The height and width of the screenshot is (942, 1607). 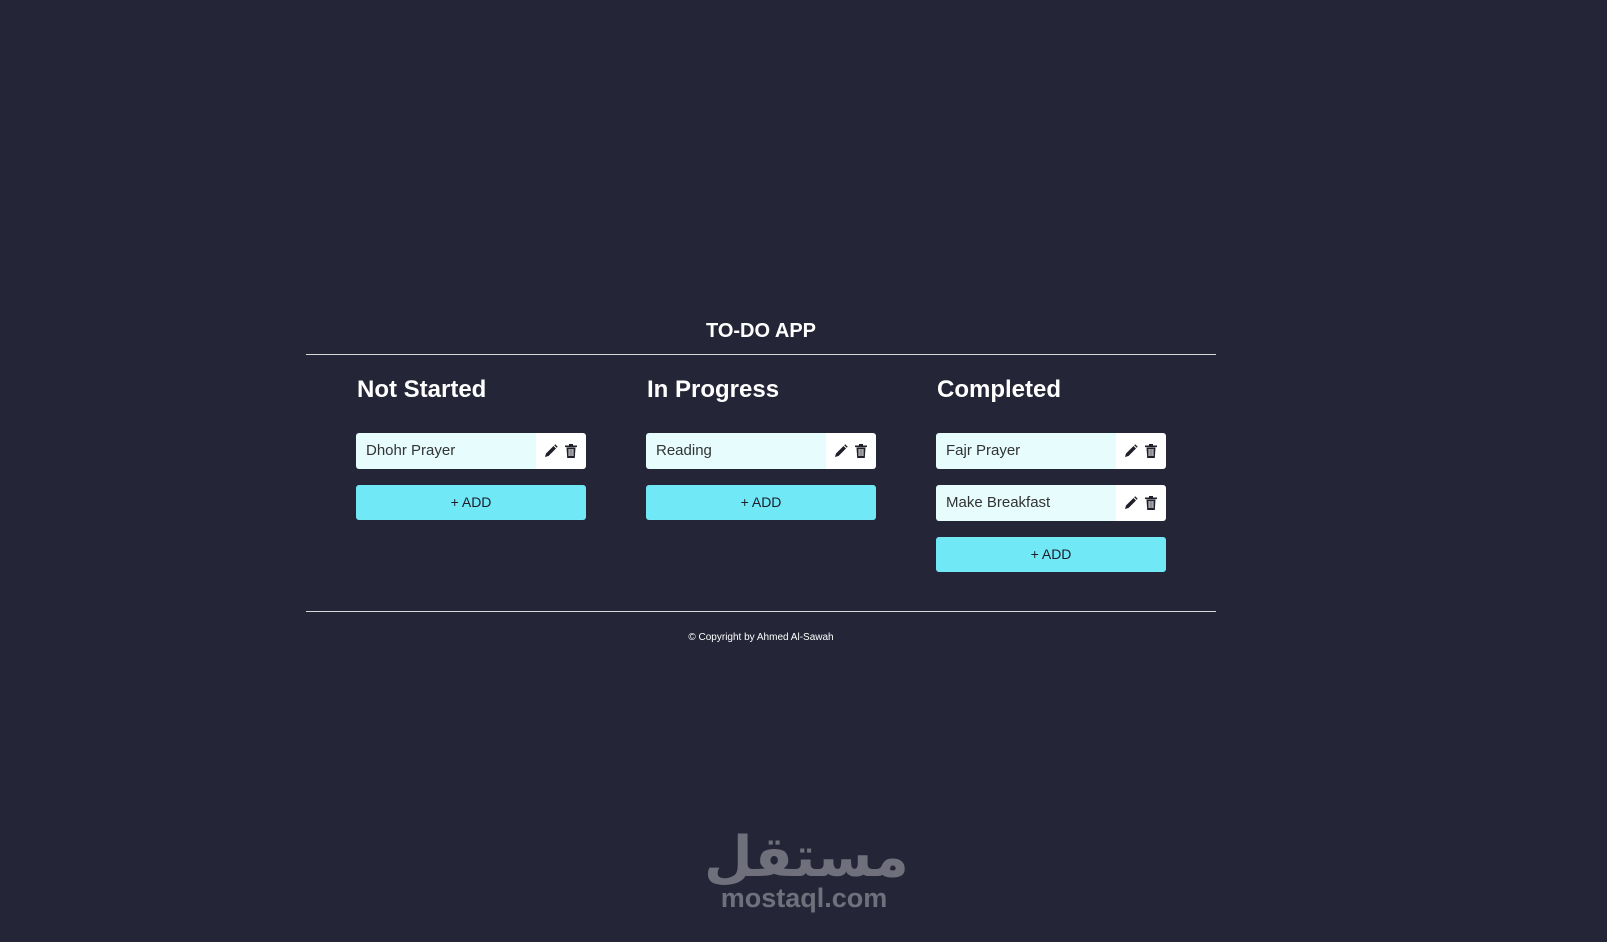 What do you see at coordinates (761, 637) in the screenshot?
I see `footer-copyright: © Copyright by Ahmed Al-Sawah` at bounding box center [761, 637].